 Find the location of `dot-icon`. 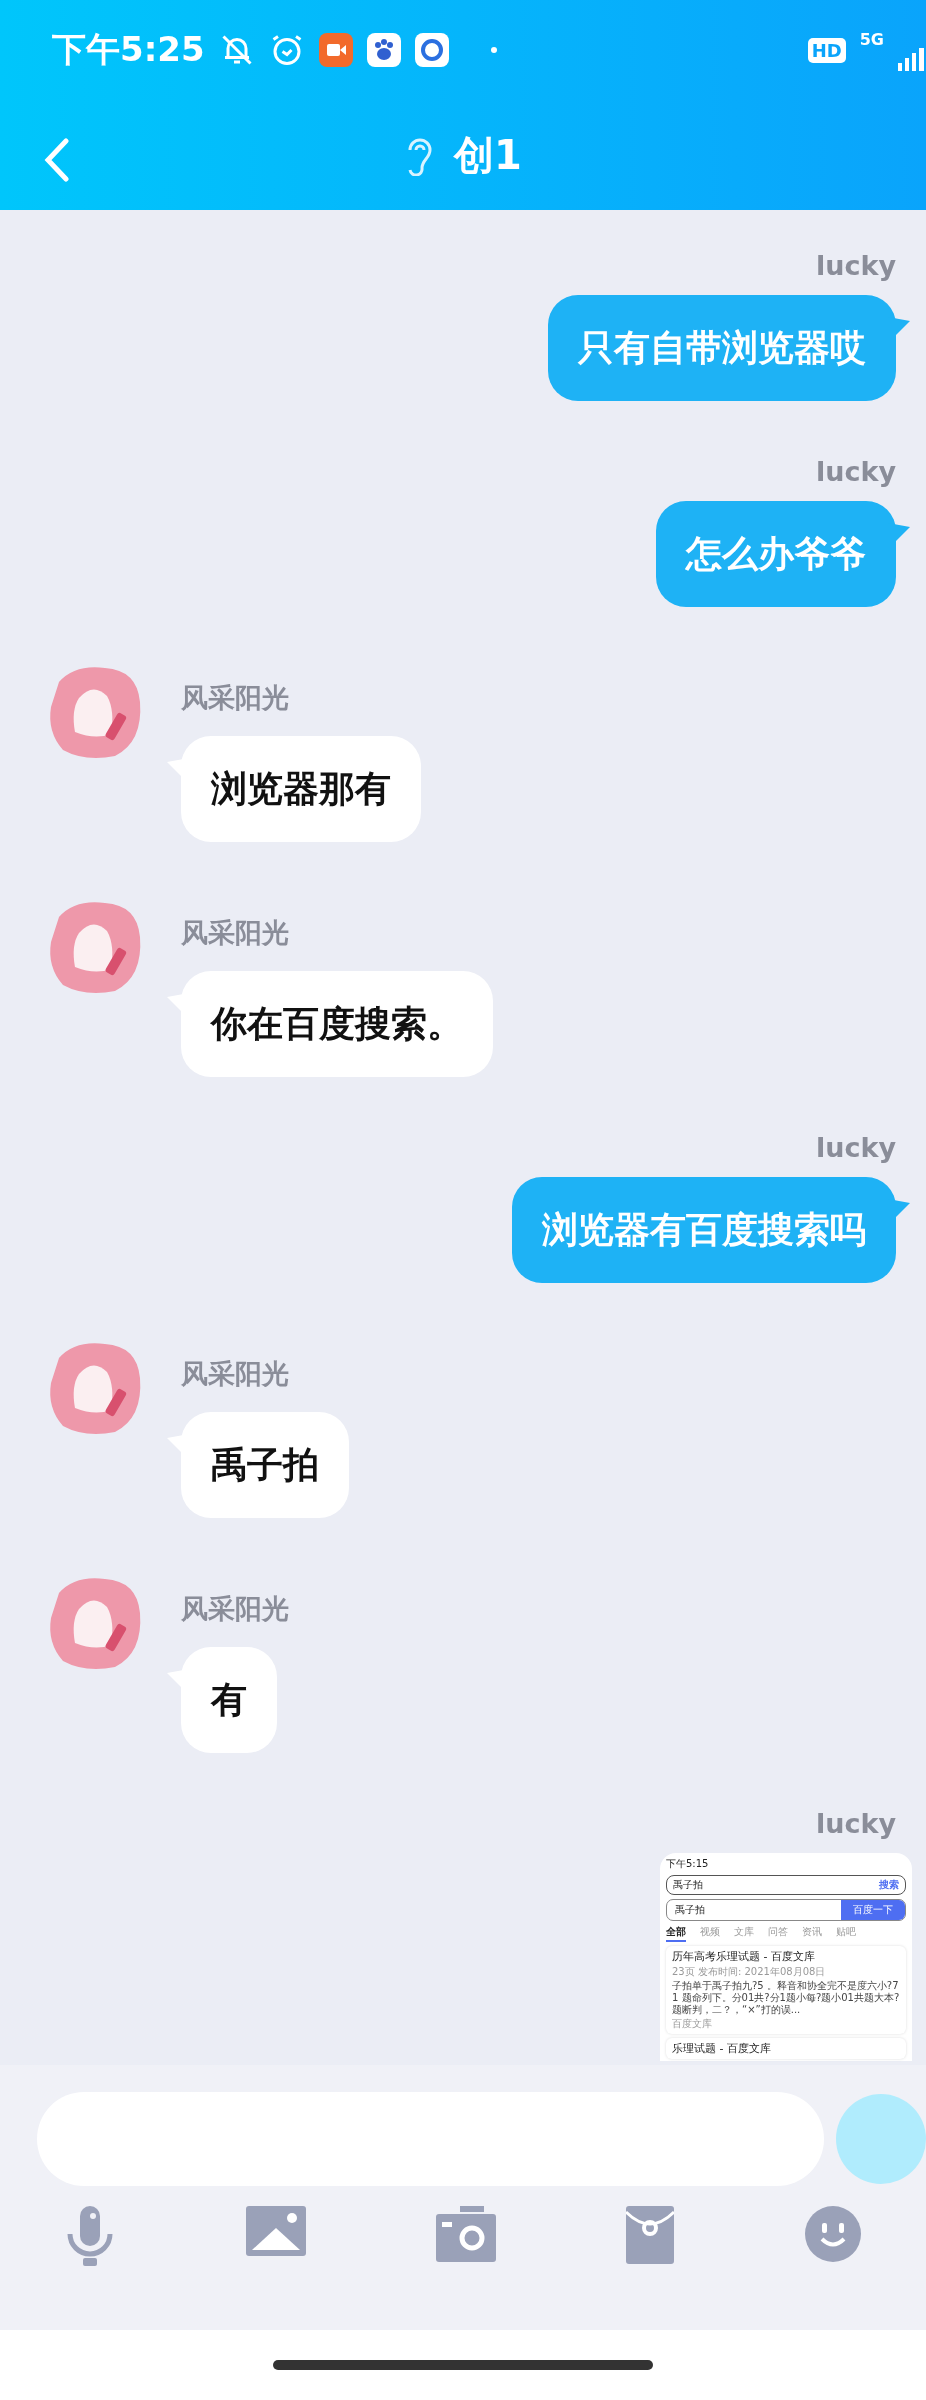

dot-icon is located at coordinates (493, 50).